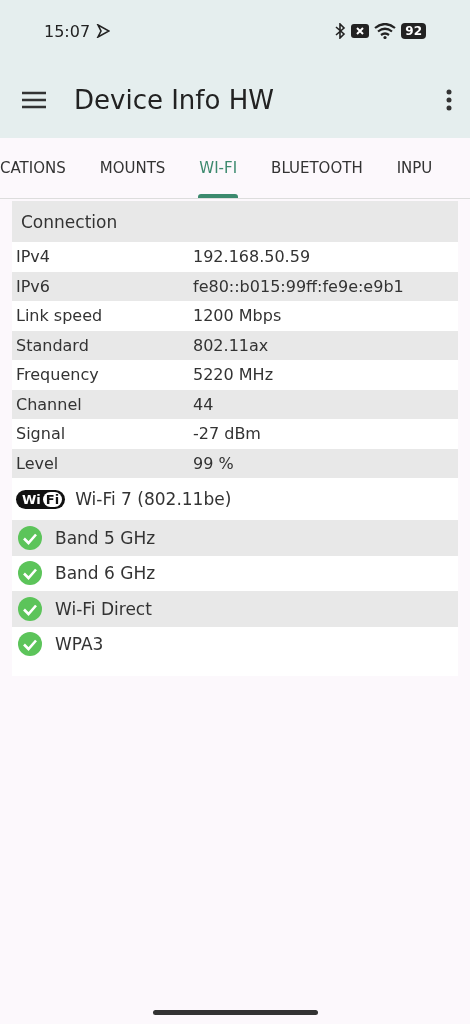 The width and height of the screenshot is (470, 1024). Describe the element at coordinates (49, 404) in the screenshot. I see `property-label: Channel` at that location.